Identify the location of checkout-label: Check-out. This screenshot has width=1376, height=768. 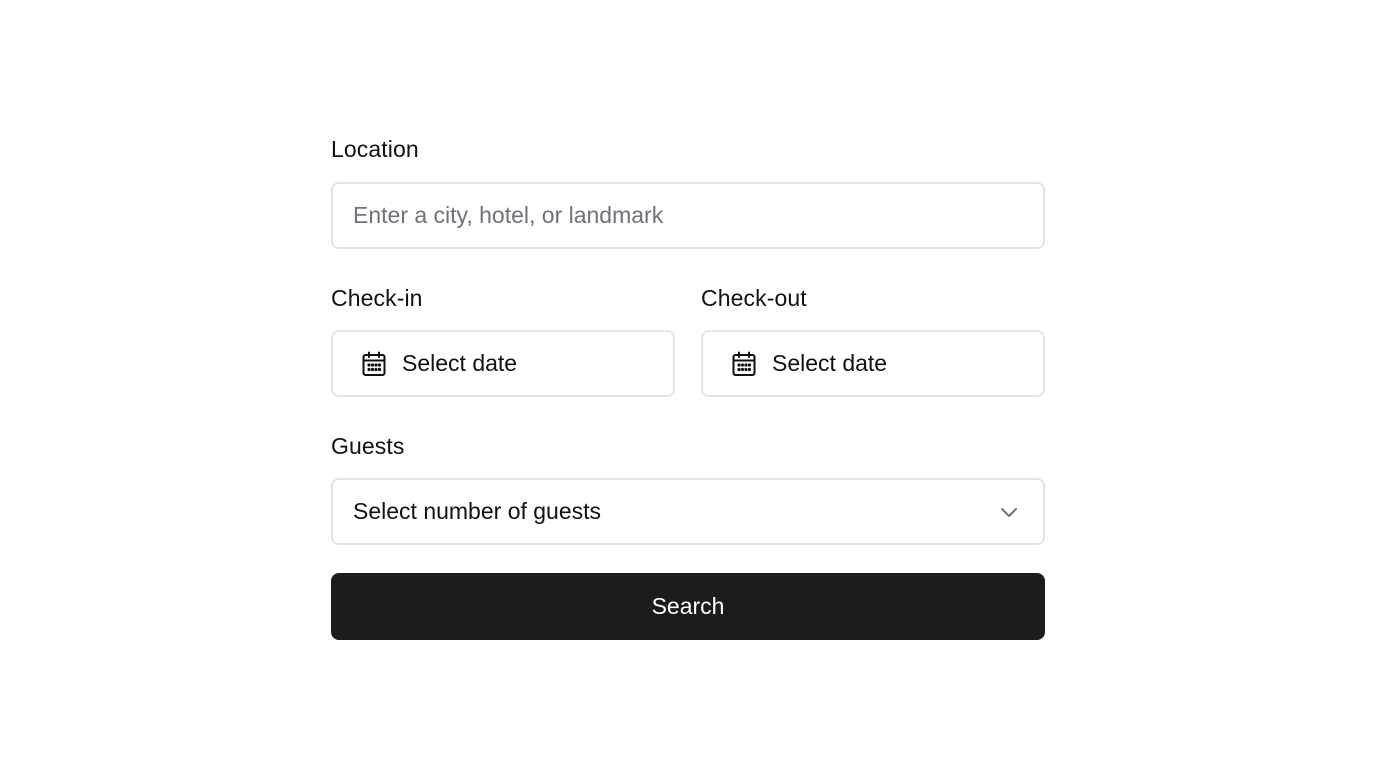
(754, 298).